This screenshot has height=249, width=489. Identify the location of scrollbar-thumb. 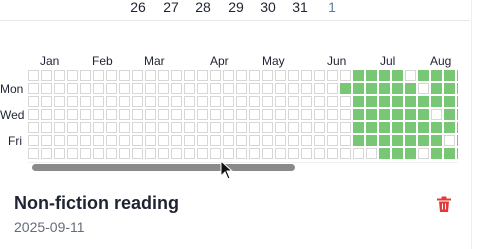
(163, 167).